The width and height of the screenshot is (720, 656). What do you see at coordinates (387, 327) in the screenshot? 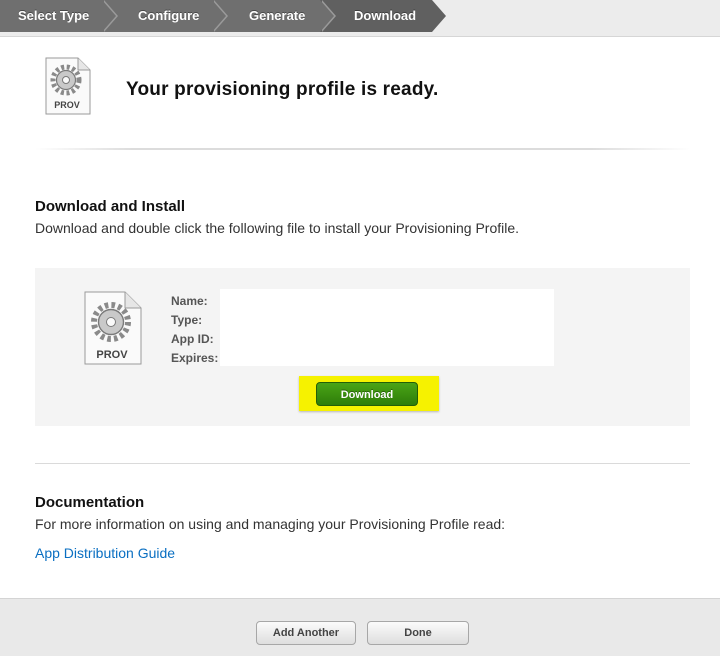
I see `profile-meta-values` at bounding box center [387, 327].